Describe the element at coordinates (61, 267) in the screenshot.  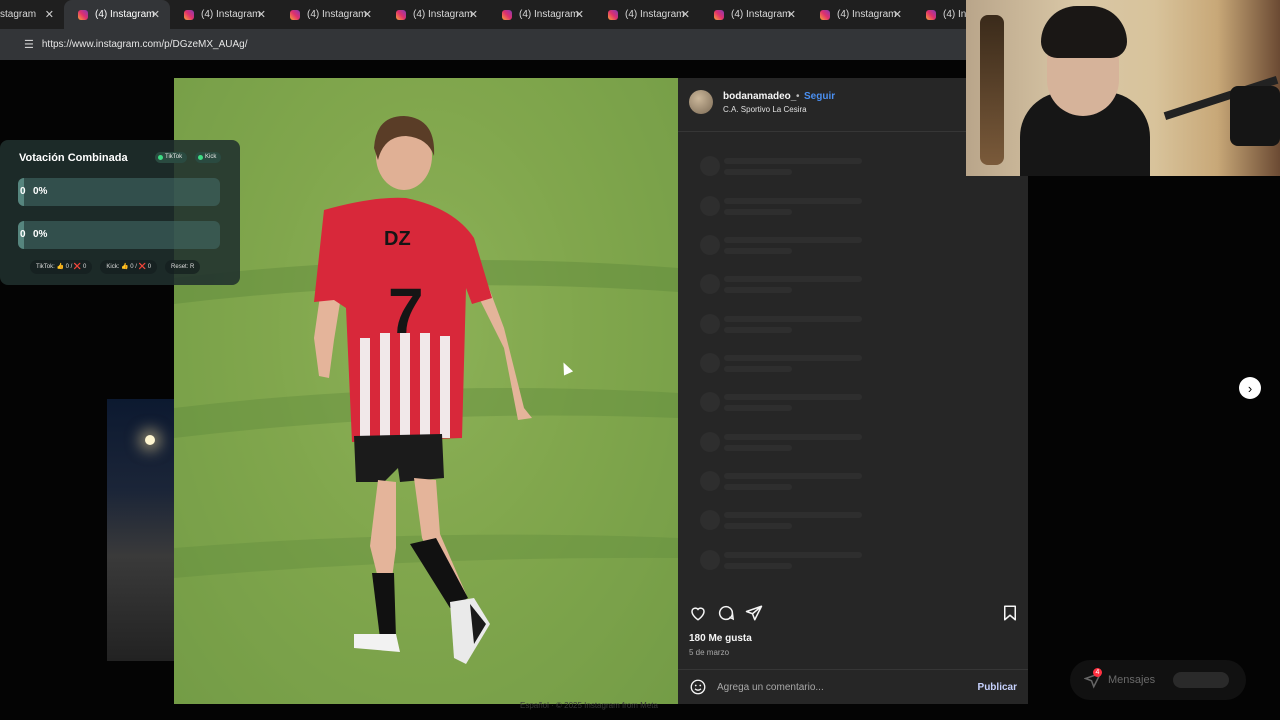
I see `tiktok-stats: TikTok: 👍 0 / ❌ 0` at that location.